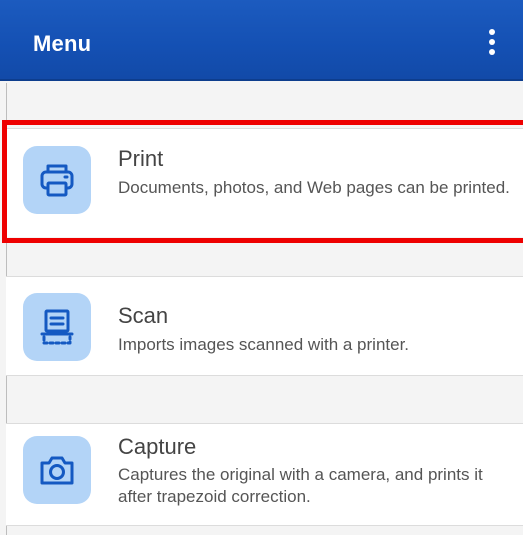  What do you see at coordinates (264, 344) in the screenshot?
I see `menu-item-description: Imports images scanned with a printer.` at bounding box center [264, 344].